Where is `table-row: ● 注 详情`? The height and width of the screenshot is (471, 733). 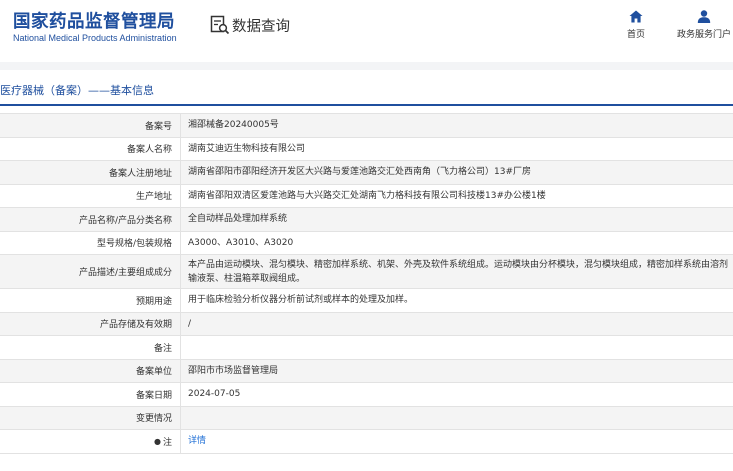 table-row: ● 注 详情 is located at coordinates (366, 442).